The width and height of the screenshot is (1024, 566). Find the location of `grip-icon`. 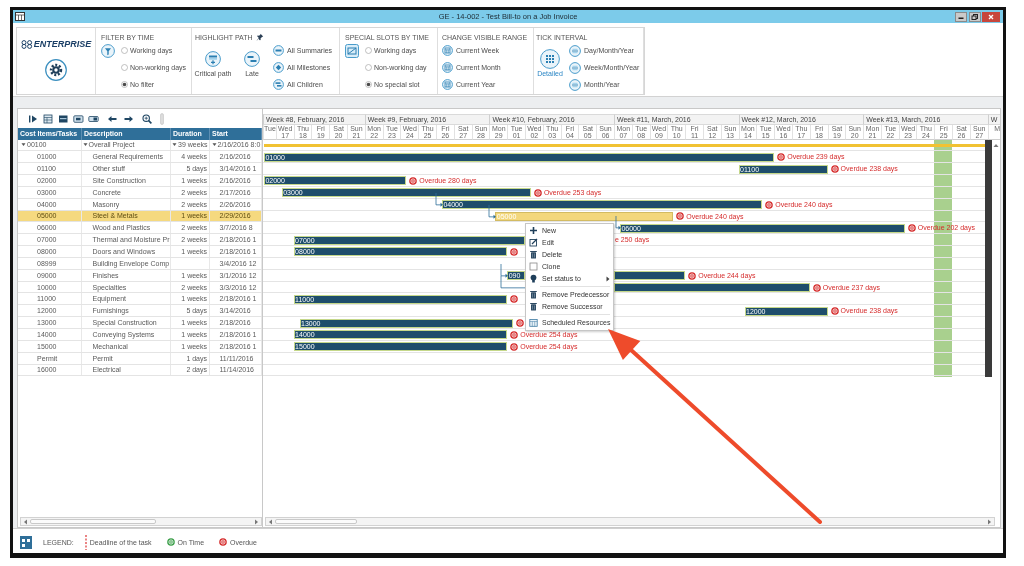

grip-icon is located at coordinates (162, 118).